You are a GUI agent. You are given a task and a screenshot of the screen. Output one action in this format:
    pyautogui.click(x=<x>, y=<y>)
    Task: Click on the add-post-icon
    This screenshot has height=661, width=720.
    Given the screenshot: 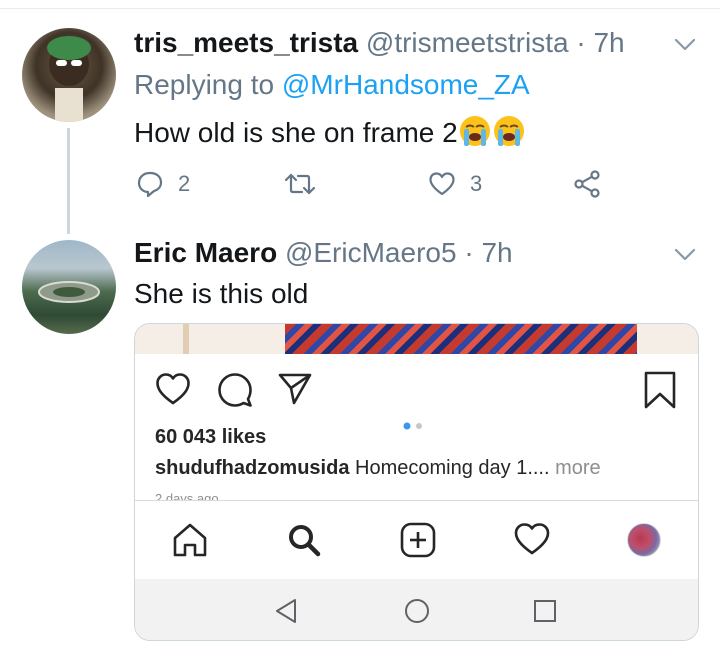 What is the action you would take?
    pyautogui.click(x=418, y=540)
    